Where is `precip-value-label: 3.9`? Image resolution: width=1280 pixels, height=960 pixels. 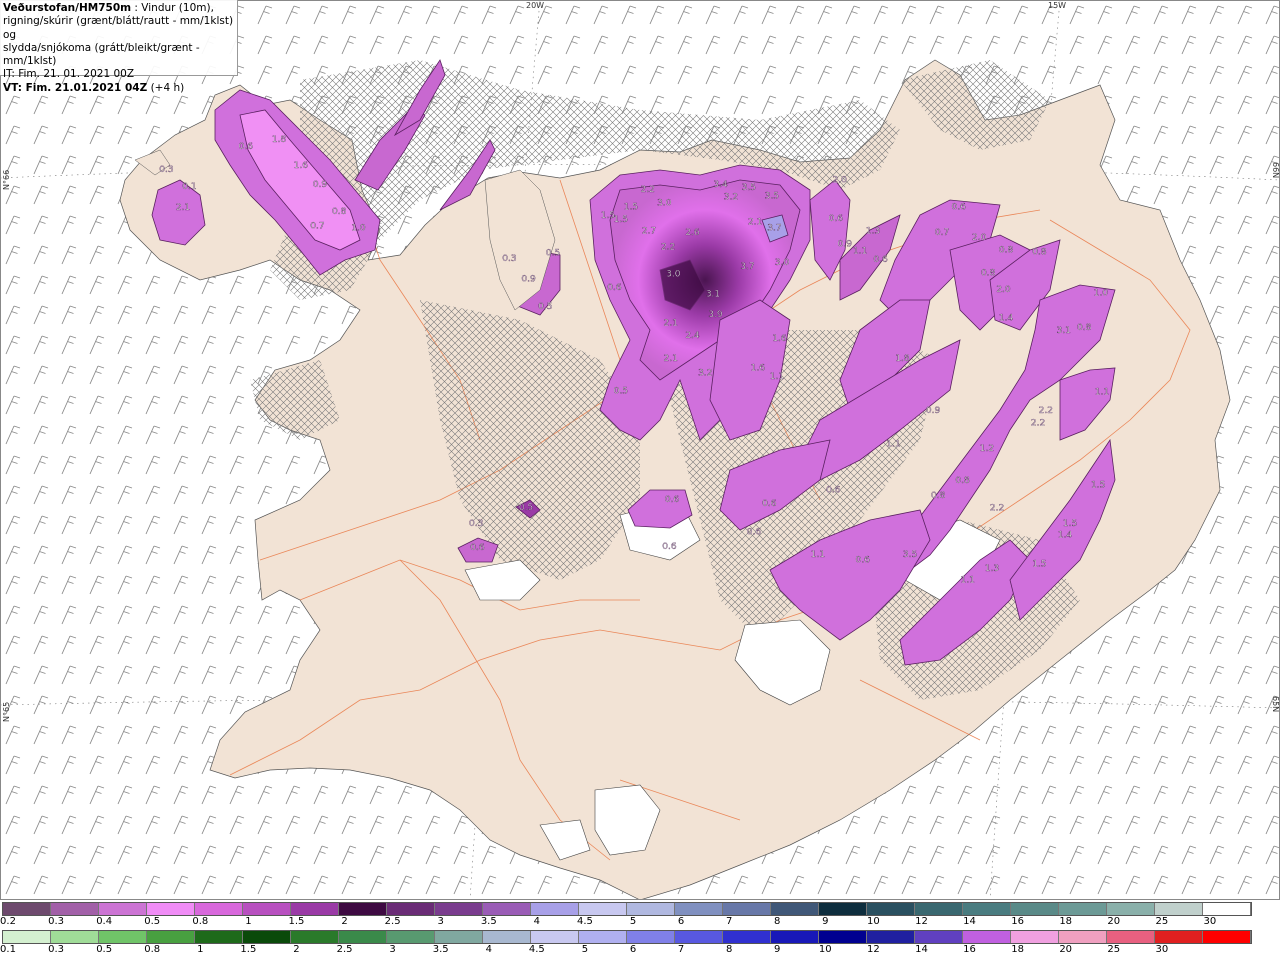 precip-value-label: 3.9 is located at coordinates (715, 315).